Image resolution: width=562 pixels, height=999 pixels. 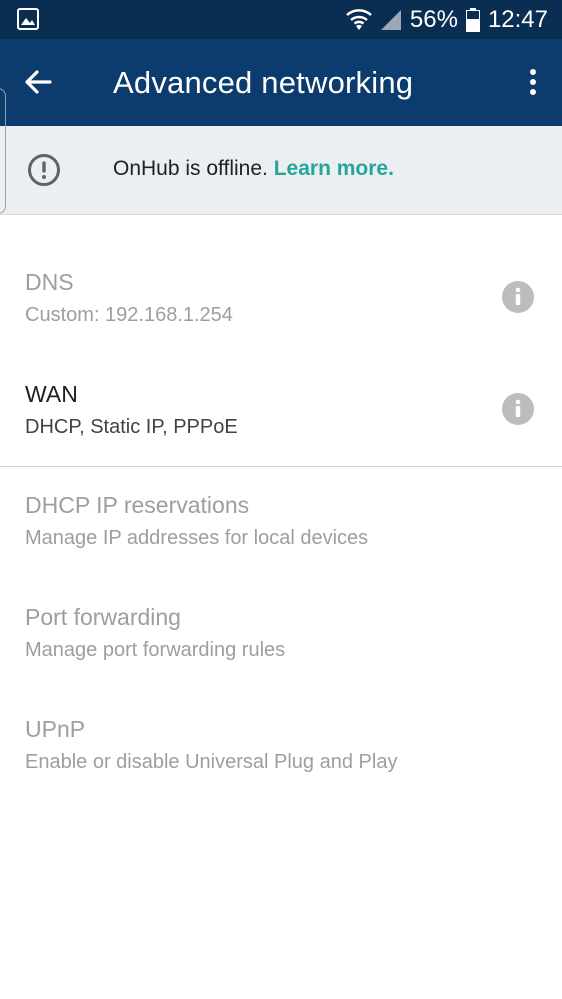 What do you see at coordinates (518, 409) in the screenshot?
I see `wan-info-icon` at bounding box center [518, 409].